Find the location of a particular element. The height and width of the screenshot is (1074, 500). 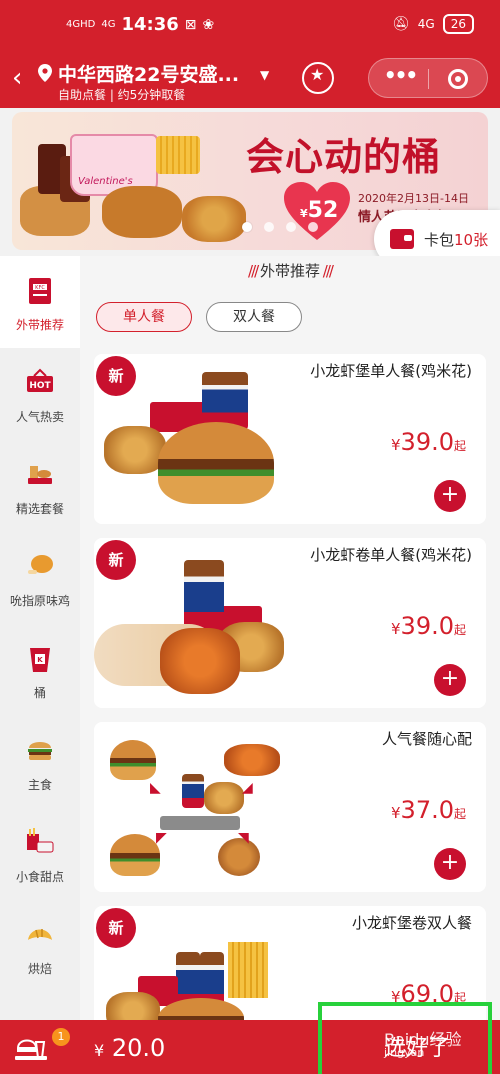

combo-meal-icon is located at coordinates (40, 475).